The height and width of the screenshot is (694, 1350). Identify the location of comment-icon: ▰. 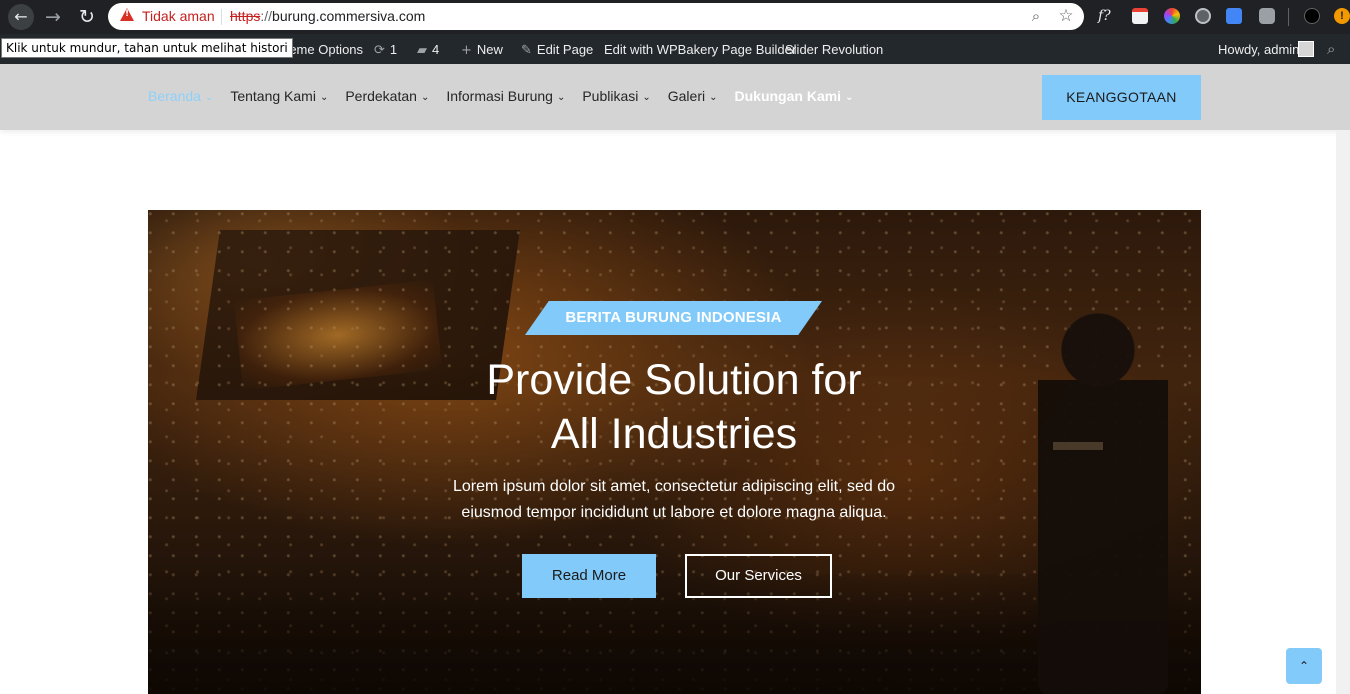
(422, 50).